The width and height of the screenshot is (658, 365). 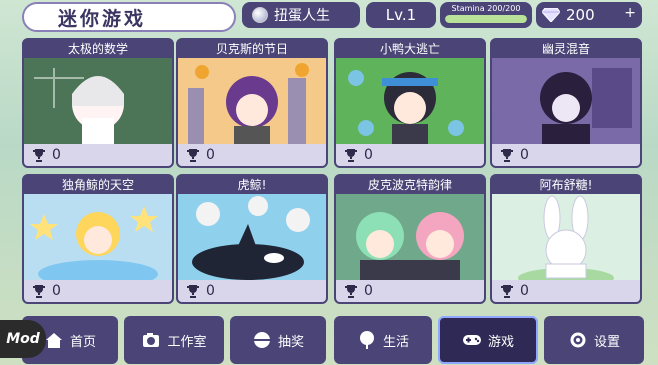 I want to click on game-card-pickpocket-rhythm: 皮克波克特韵律 0, so click(x=410, y=239).